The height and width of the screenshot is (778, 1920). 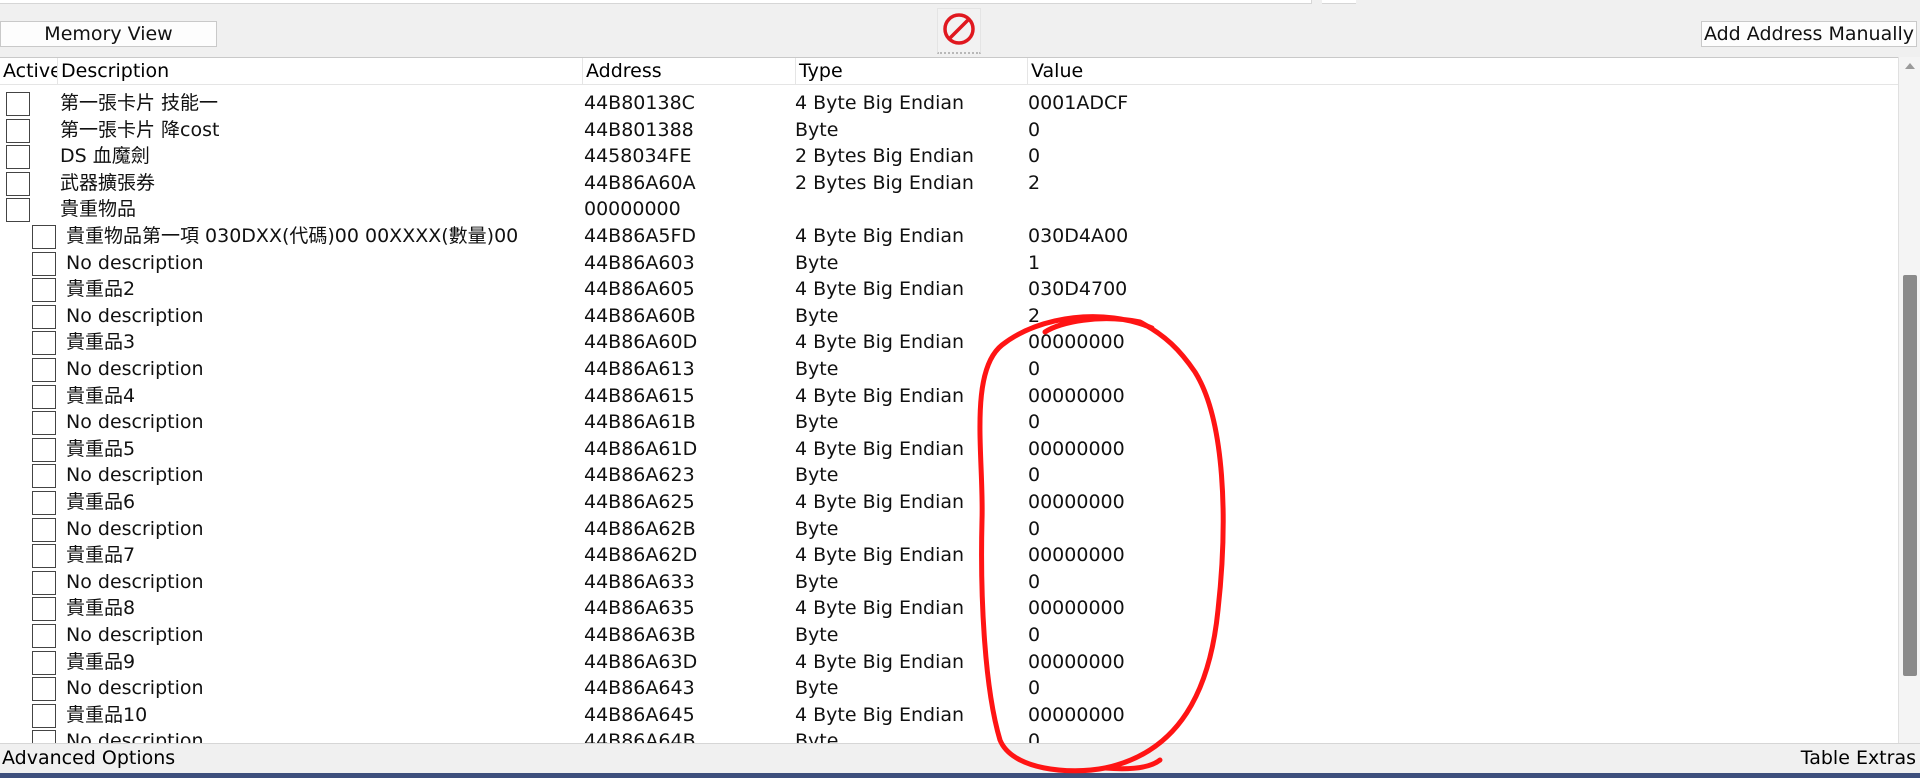 What do you see at coordinates (880, 236) in the screenshot?
I see `row-type: 4 Byte Big Endian` at bounding box center [880, 236].